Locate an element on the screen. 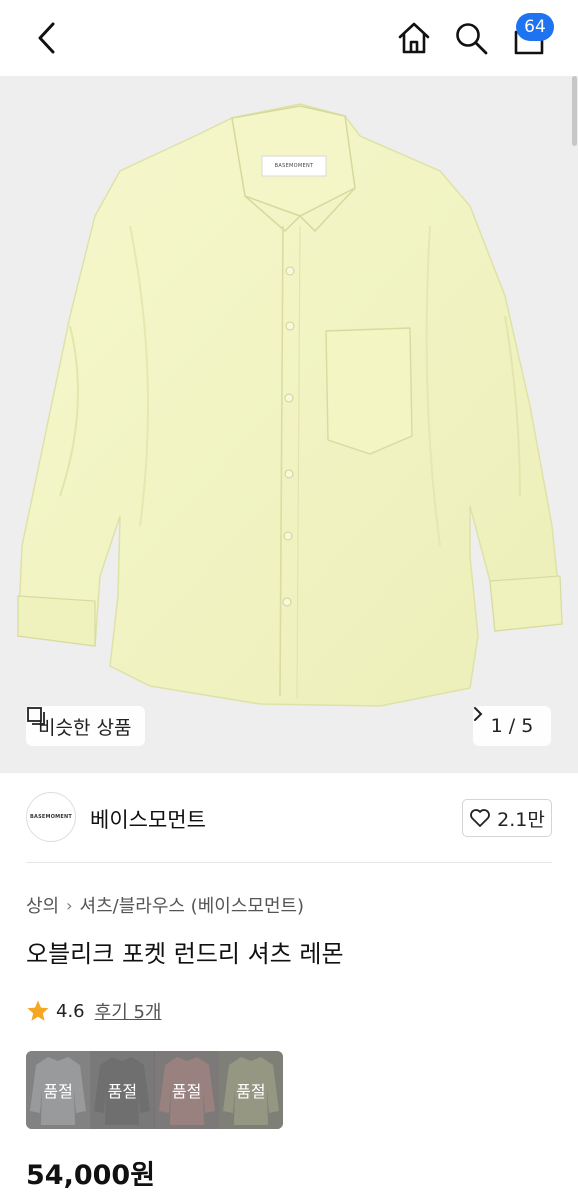  brand-row: BASEMOMENT 베이스모먼트 2.1만 is located at coordinates (289, 821).